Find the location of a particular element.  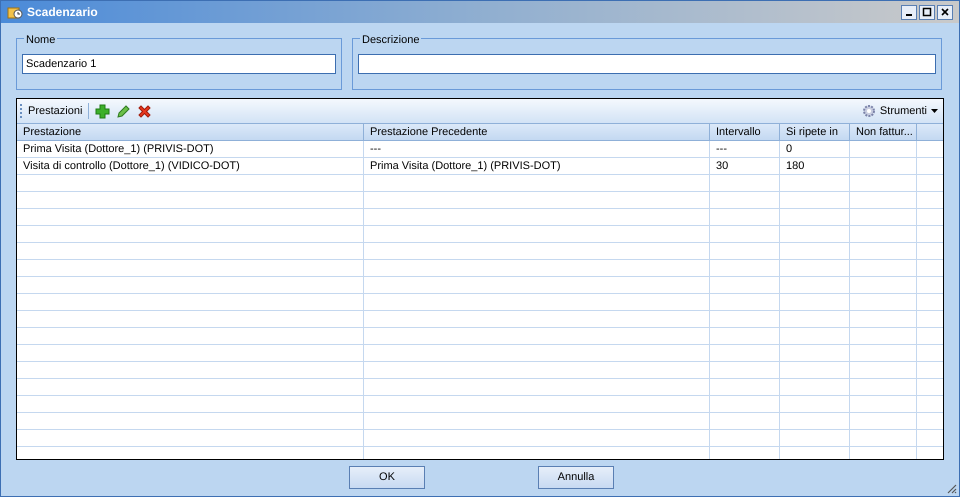

maximize-icon is located at coordinates (927, 12).